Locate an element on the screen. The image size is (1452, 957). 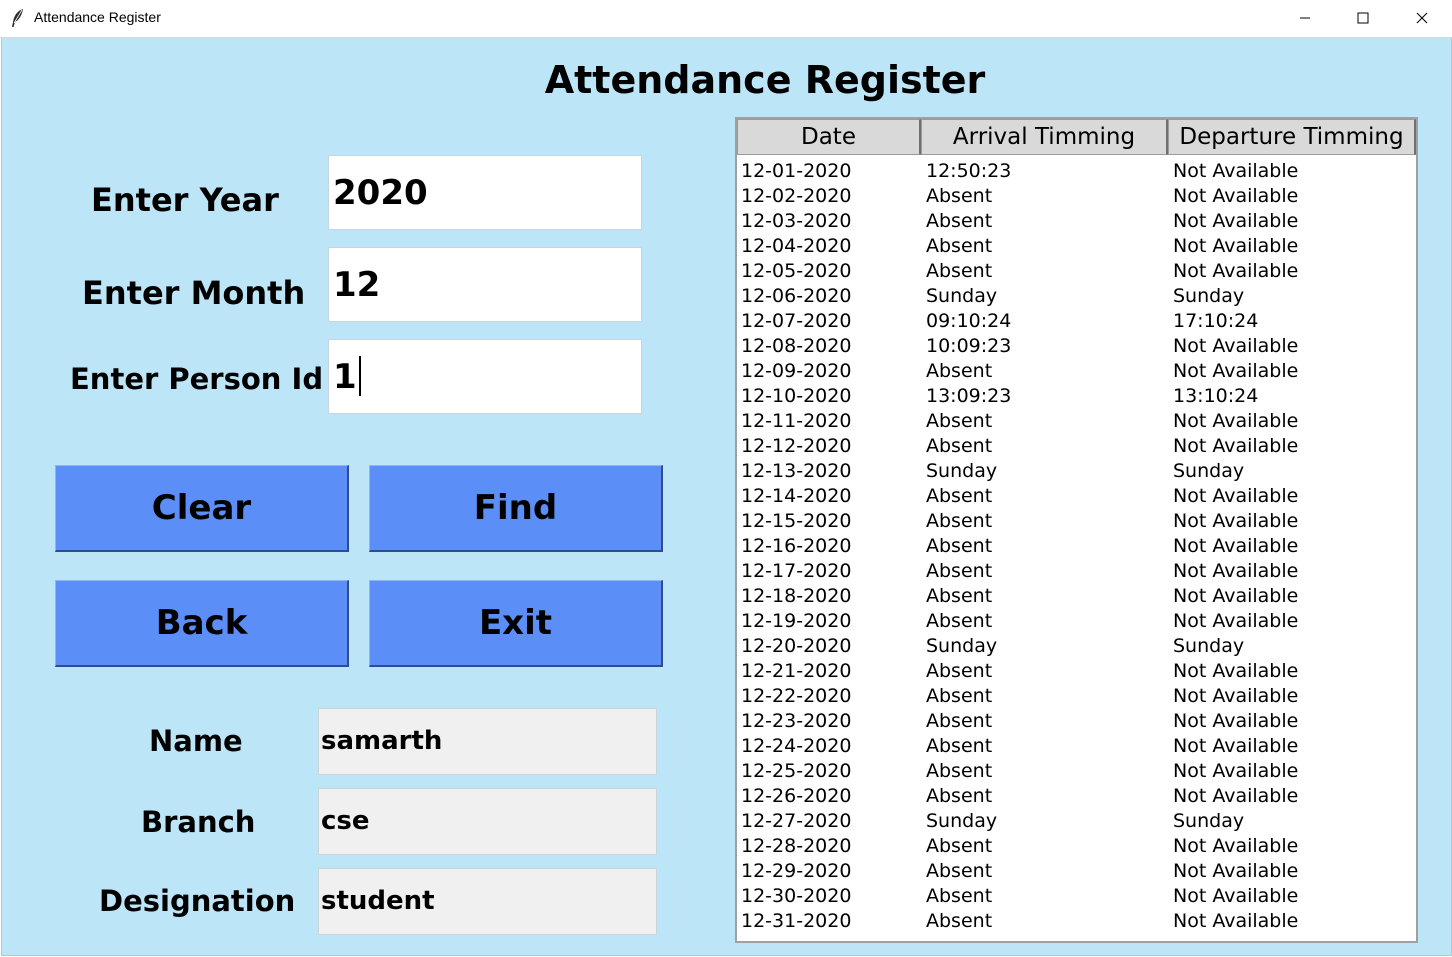
table-row: 12-03-2020 Absent Not Available is located at coordinates (1076, 221).